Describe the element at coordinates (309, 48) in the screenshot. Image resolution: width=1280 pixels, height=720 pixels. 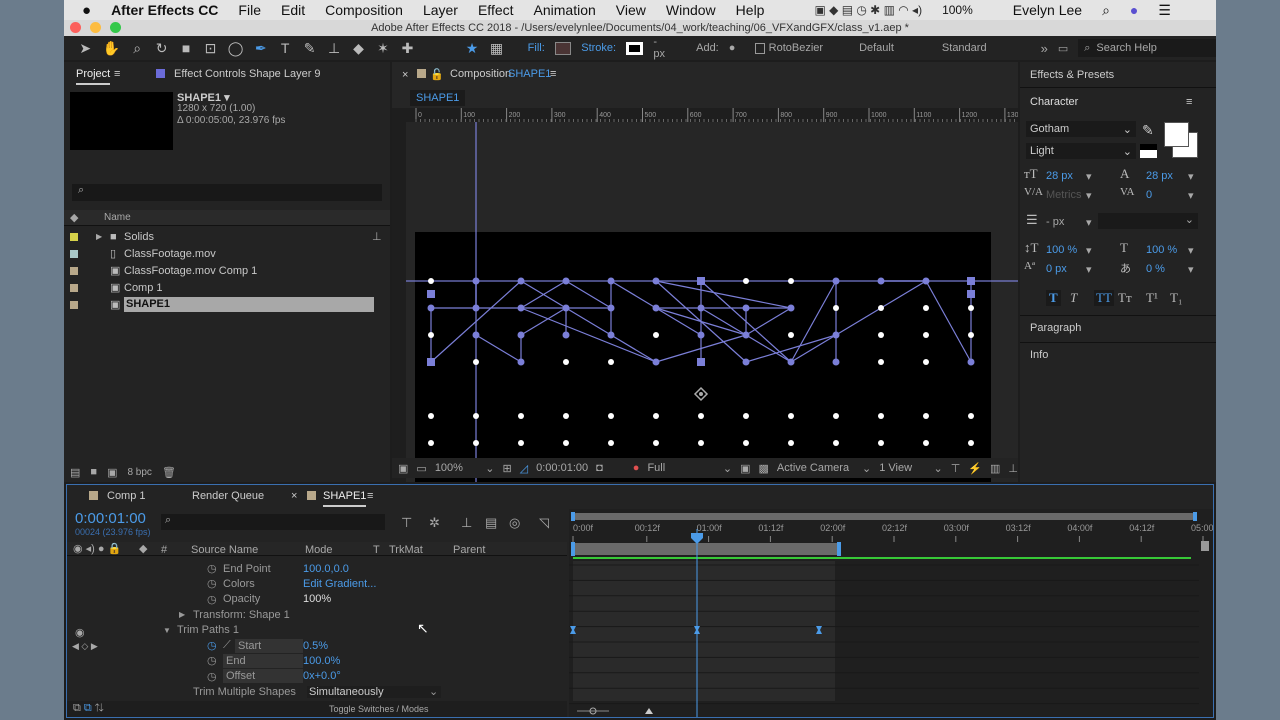
I see `brush-tool-icon: ✎` at that location.